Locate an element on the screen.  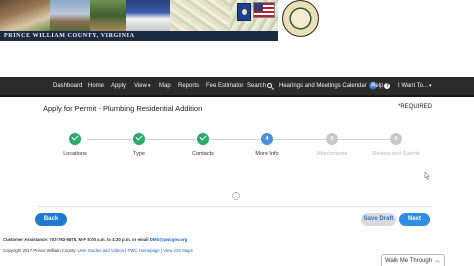
banner-photo-historic is located at coordinates (25, 15).